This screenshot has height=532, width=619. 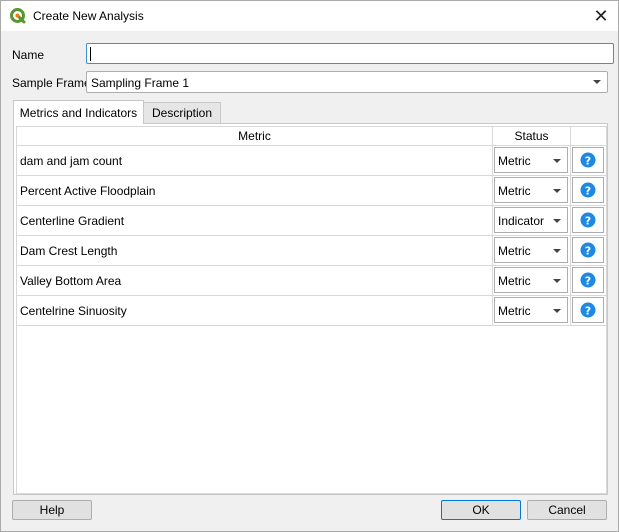 What do you see at coordinates (140, 83) in the screenshot?
I see `sample-frame-value: Sampling Frame 1` at bounding box center [140, 83].